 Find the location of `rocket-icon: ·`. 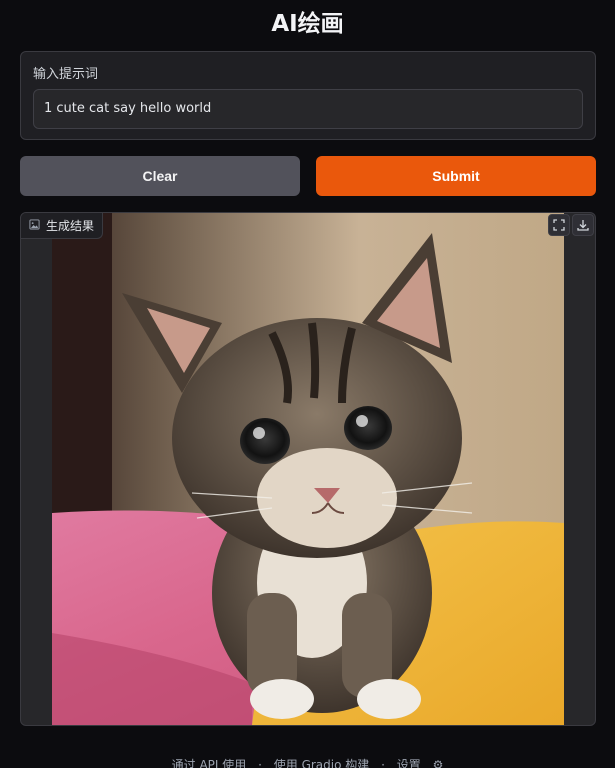

rocket-icon: · is located at coordinates (260, 763).